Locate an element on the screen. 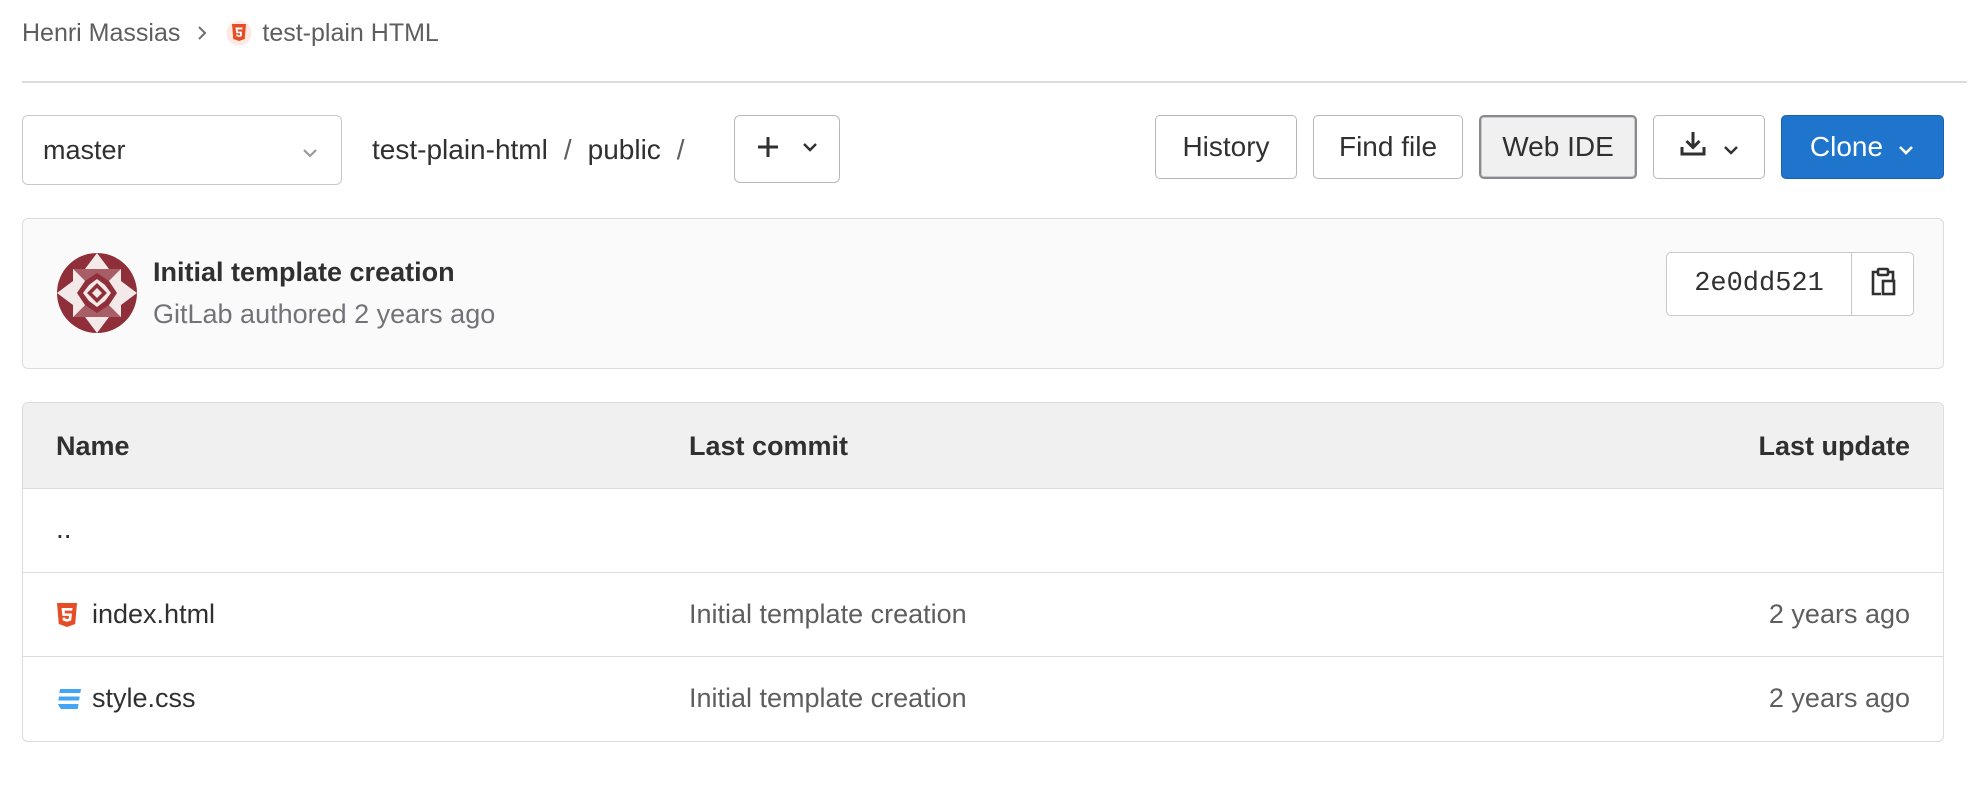  breadcrumb-project-link: test-plain HTML is located at coordinates (350, 33).